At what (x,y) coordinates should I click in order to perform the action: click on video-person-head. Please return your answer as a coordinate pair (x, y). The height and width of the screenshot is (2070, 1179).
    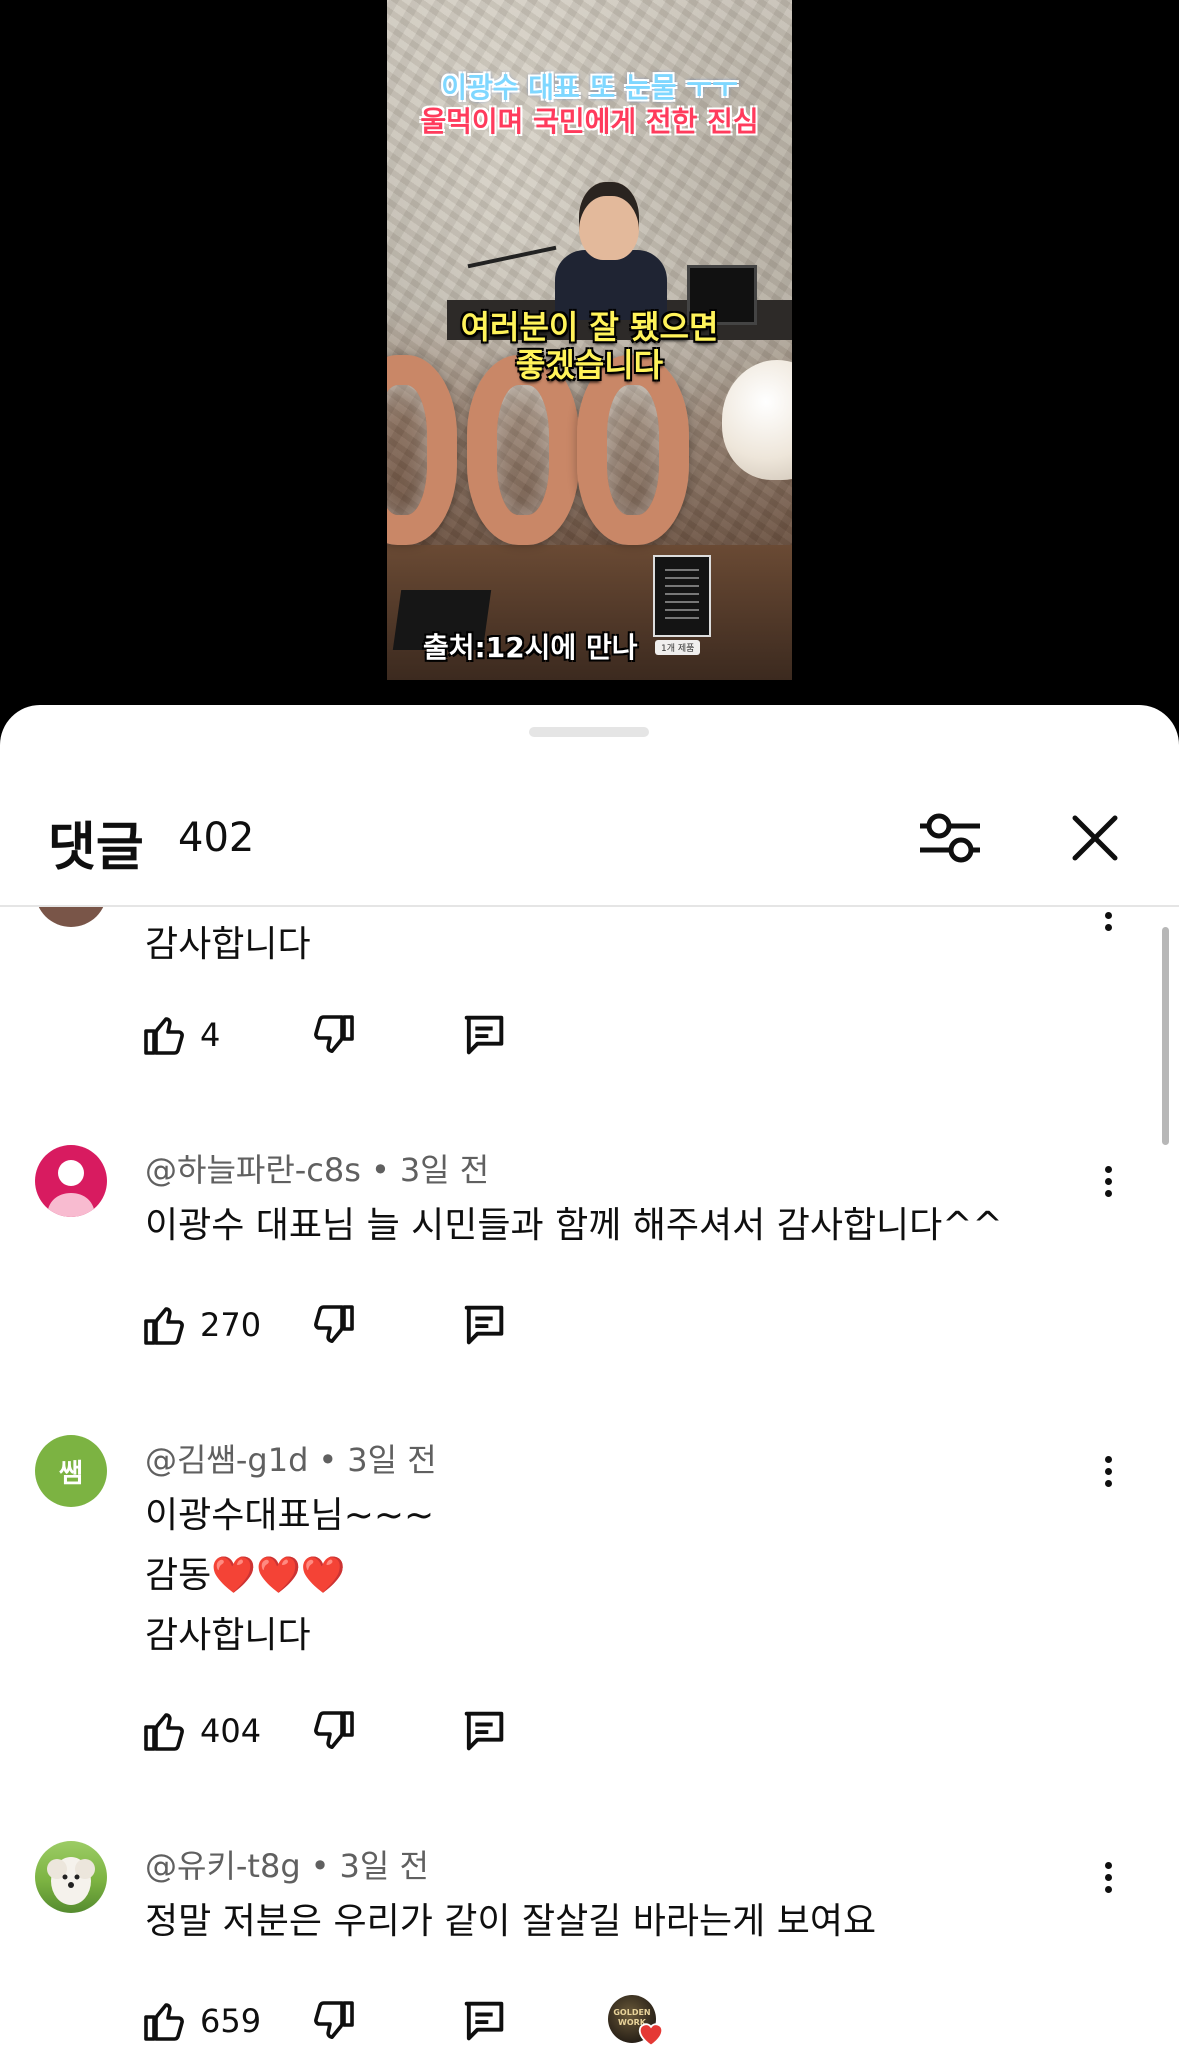
    Looking at the image, I should click on (609, 221).